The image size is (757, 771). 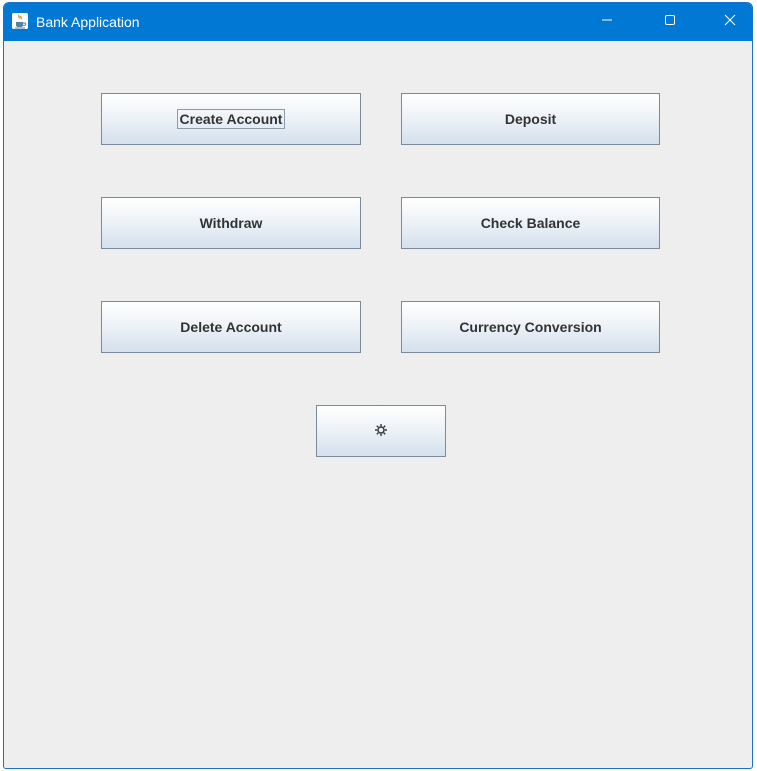 What do you see at coordinates (20, 21) in the screenshot?
I see `java-cup-icon` at bounding box center [20, 21].